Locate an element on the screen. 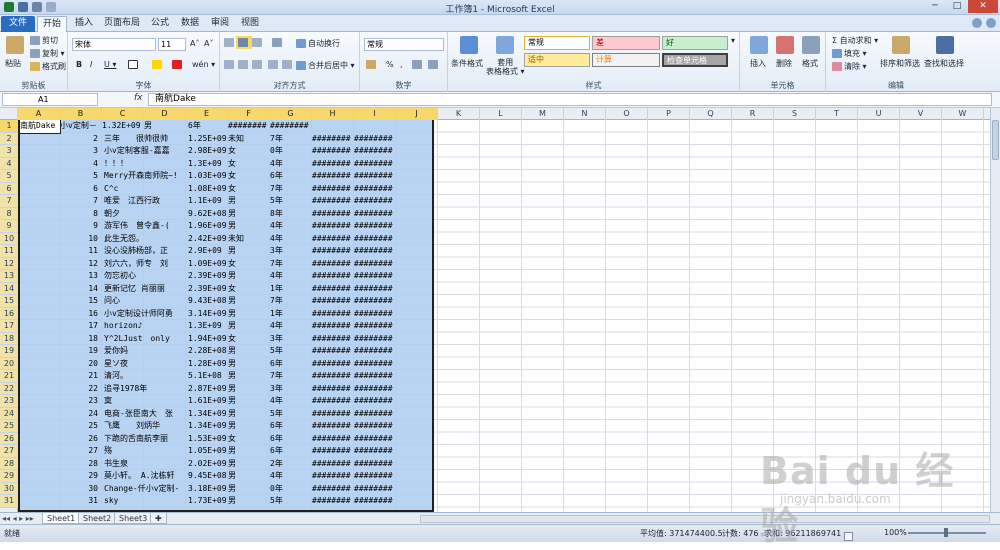 Image resolution: width=1000 pixels, height=550 pixels. cell-value: 1.73E+09 is located at coordinates (208, 501).